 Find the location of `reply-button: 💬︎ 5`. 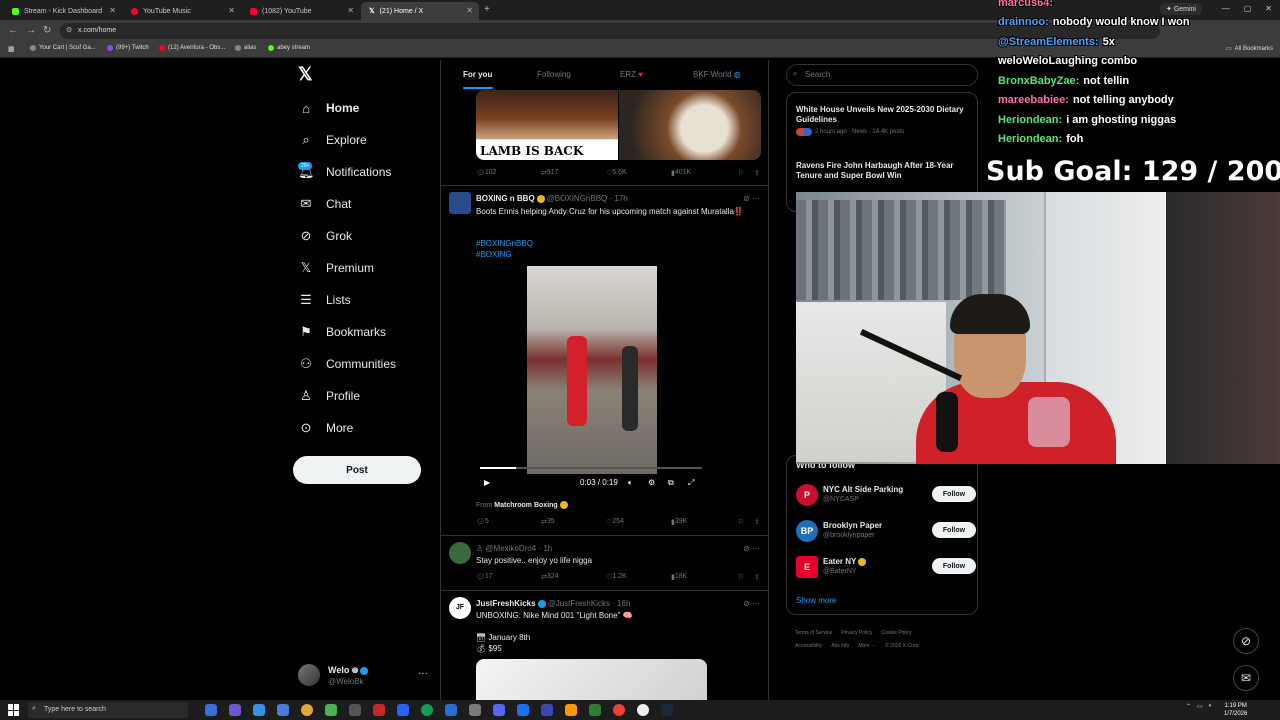

reply-button: 💬︎ 5 is located at coordinates (482, 522).